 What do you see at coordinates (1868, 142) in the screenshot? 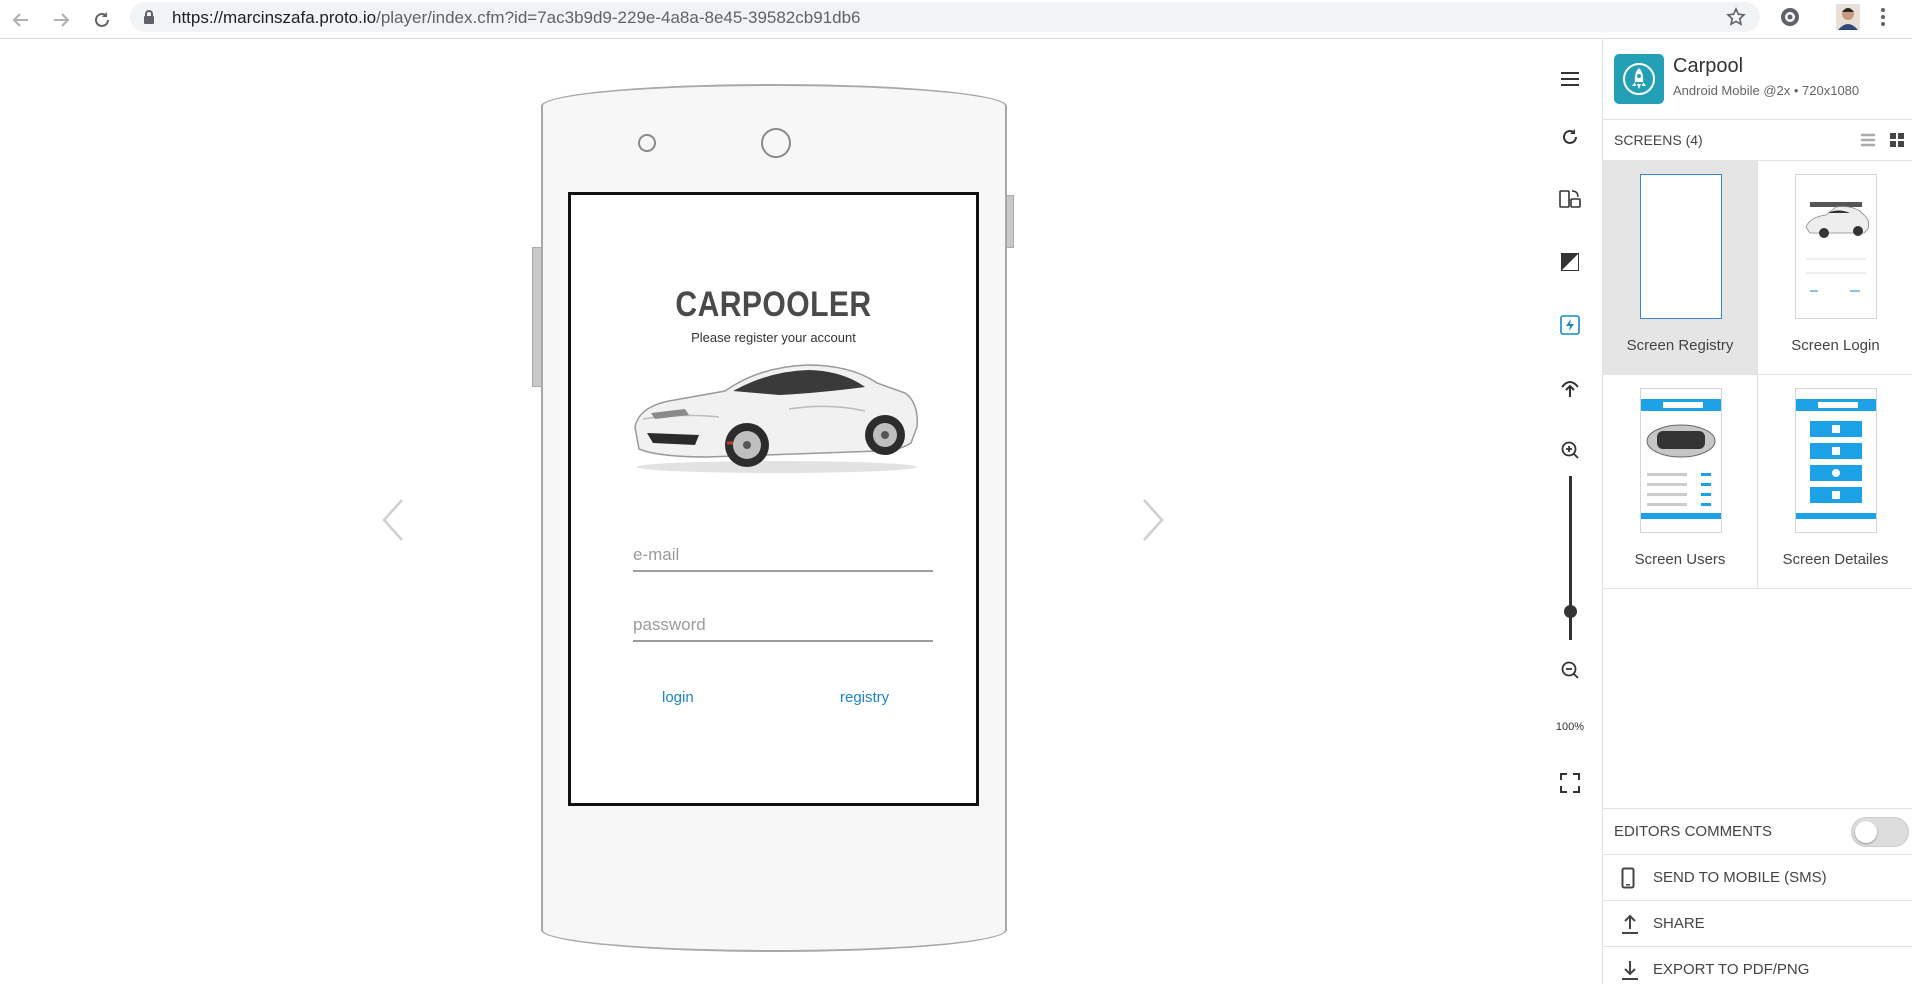
I see `list-view-icon` at bounding box center [1868, 142].